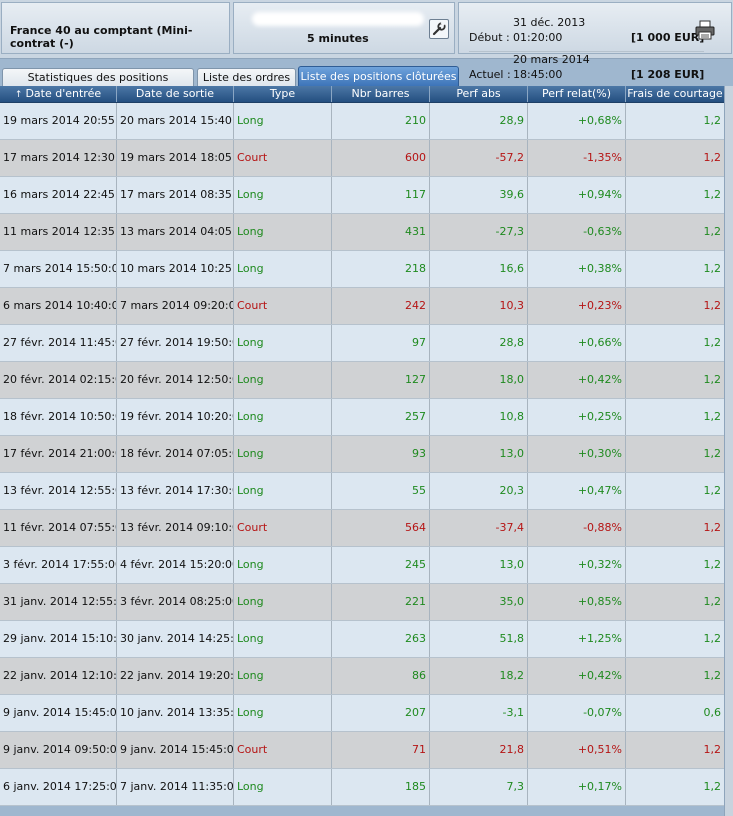  Describe the element at coordinates (246, 77) in the screenshot. I see `tab-orders: Liste des ordres` at that location.